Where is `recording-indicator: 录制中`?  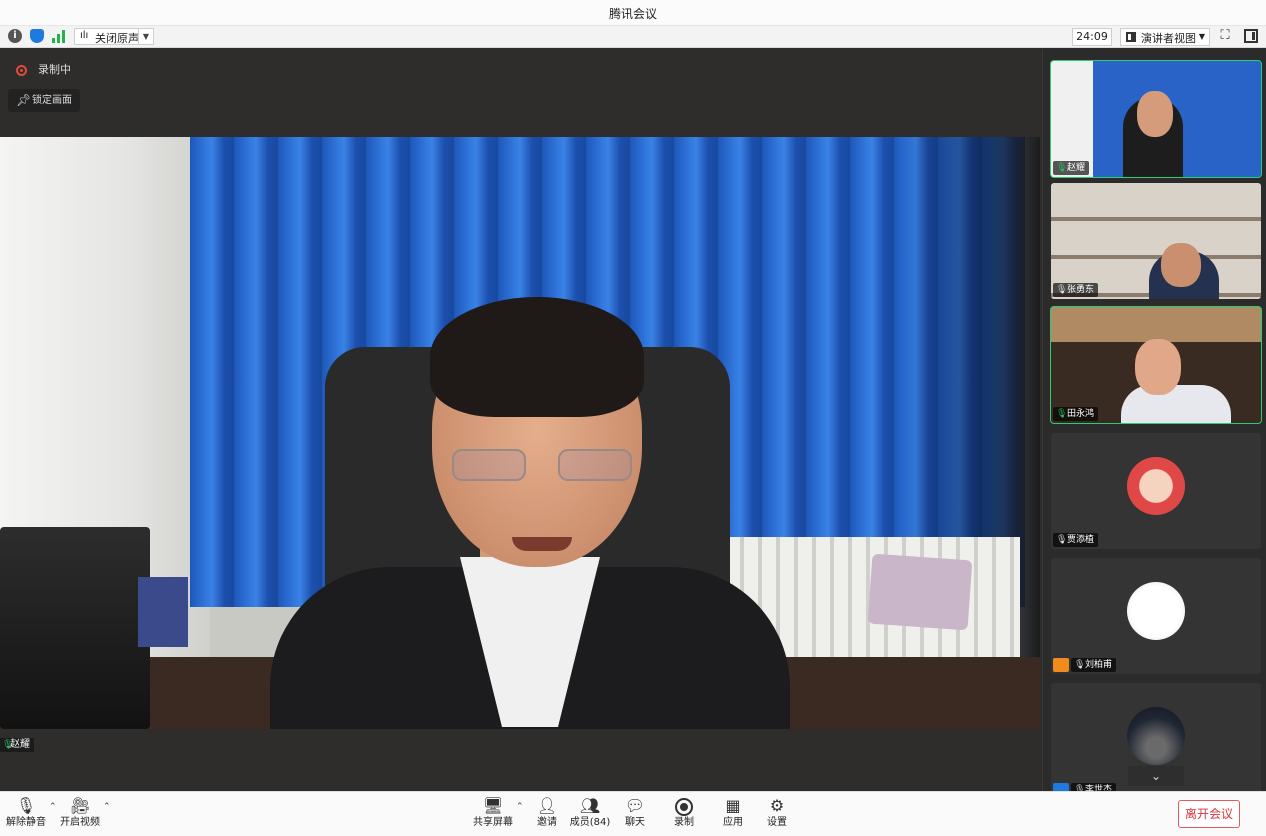
recording-indicator: 录制中 is located at coordinates (42, 70).